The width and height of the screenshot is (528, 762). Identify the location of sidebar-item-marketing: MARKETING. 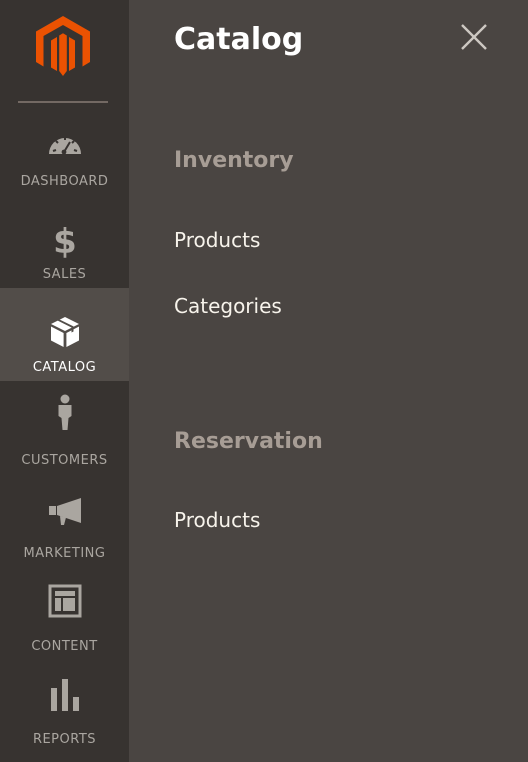
(64, 520).